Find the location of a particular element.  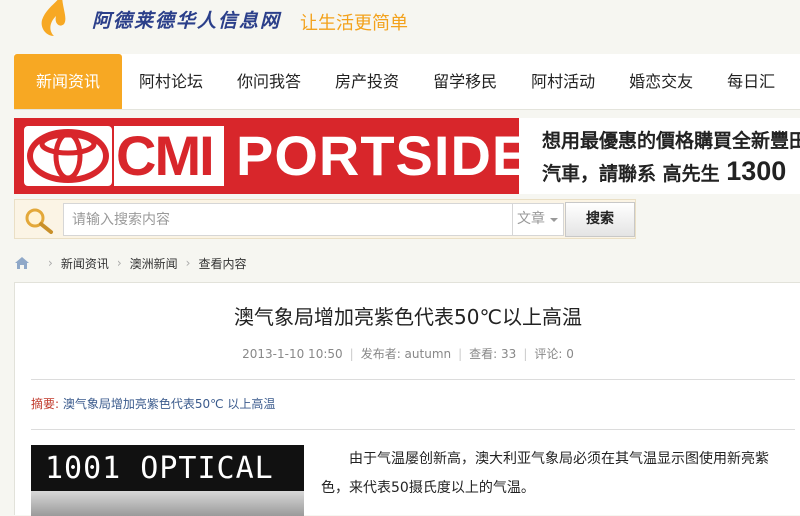

main-nav: 新闻资讯 阿村论坛 你问我答 房产投资 留学移民 阿村活动 婚恋交友 每日汇 is located at coordinates (407, 82).